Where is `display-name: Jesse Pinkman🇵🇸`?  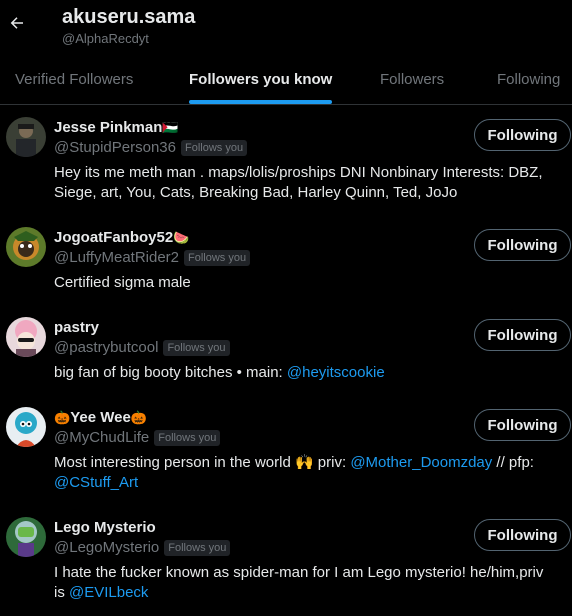
display-name: Jesse Pinkman🇵🇸 is located at coordinates (116, 127).